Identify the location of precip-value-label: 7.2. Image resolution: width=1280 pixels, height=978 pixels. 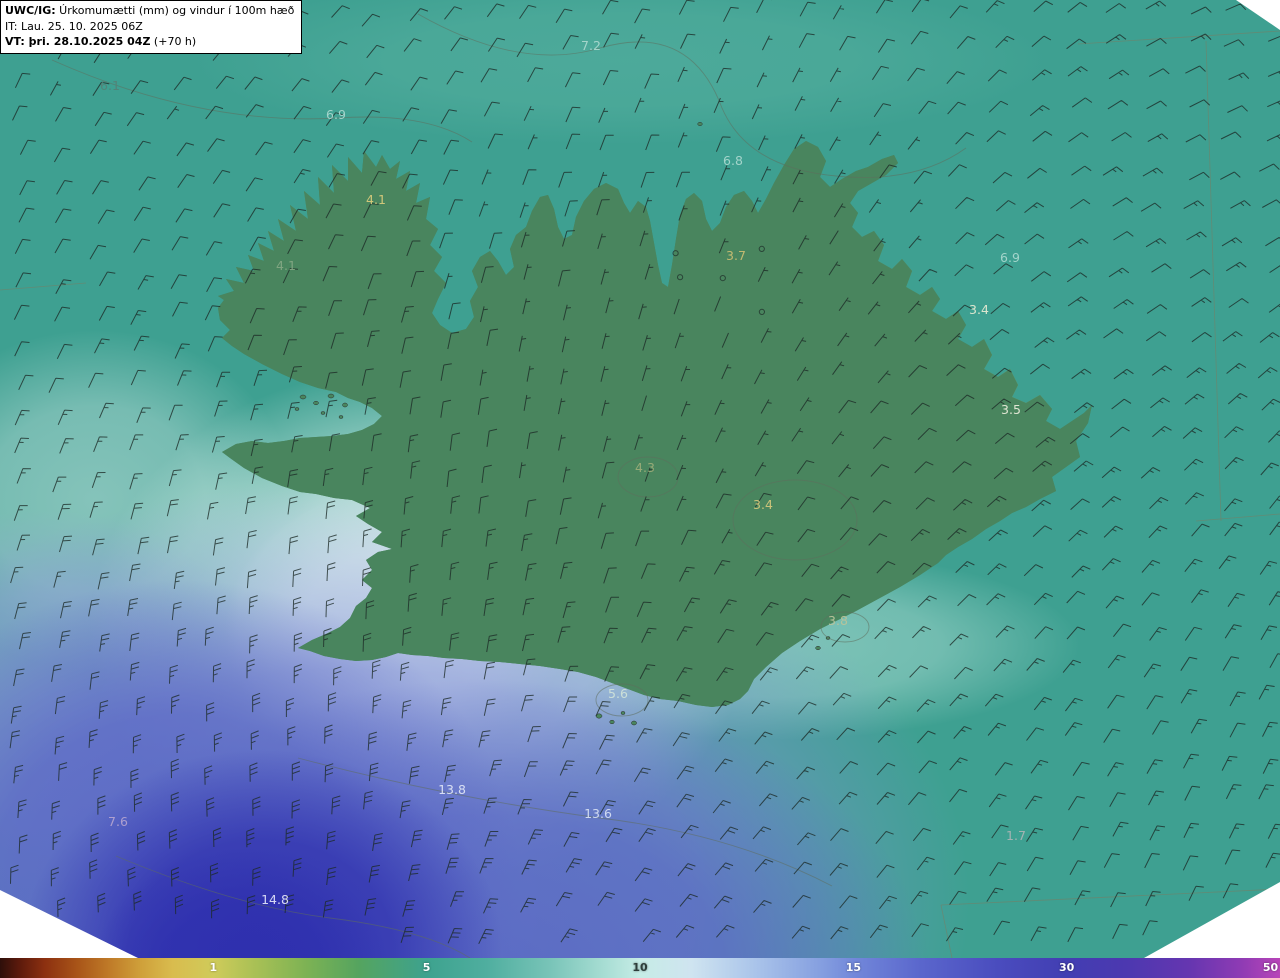
(591, 45).